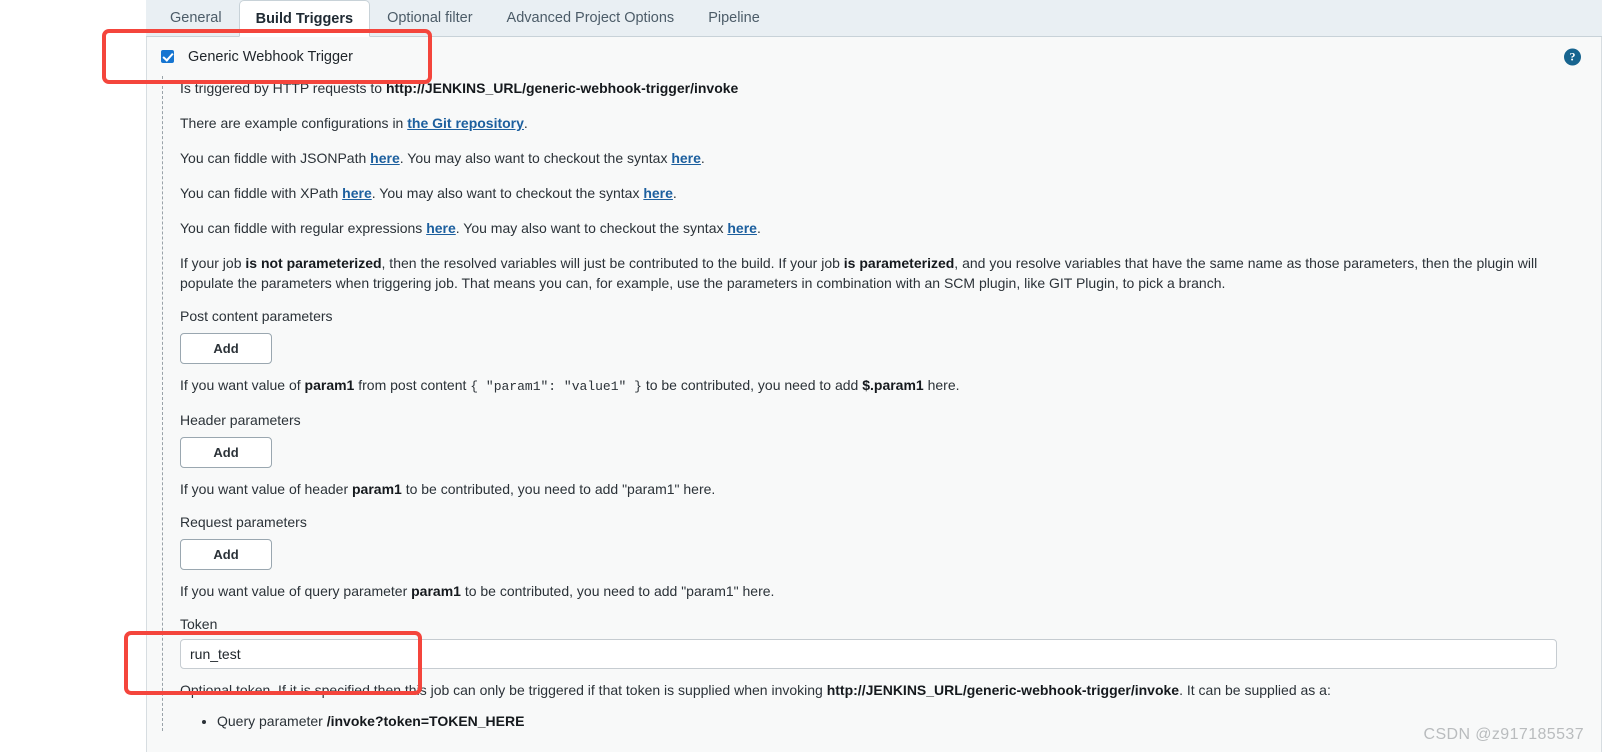  What do you see at coordinates (702, 158) in the screenshot?
I see `jsonpath-suffix: .` at bounding box center [702, 158].